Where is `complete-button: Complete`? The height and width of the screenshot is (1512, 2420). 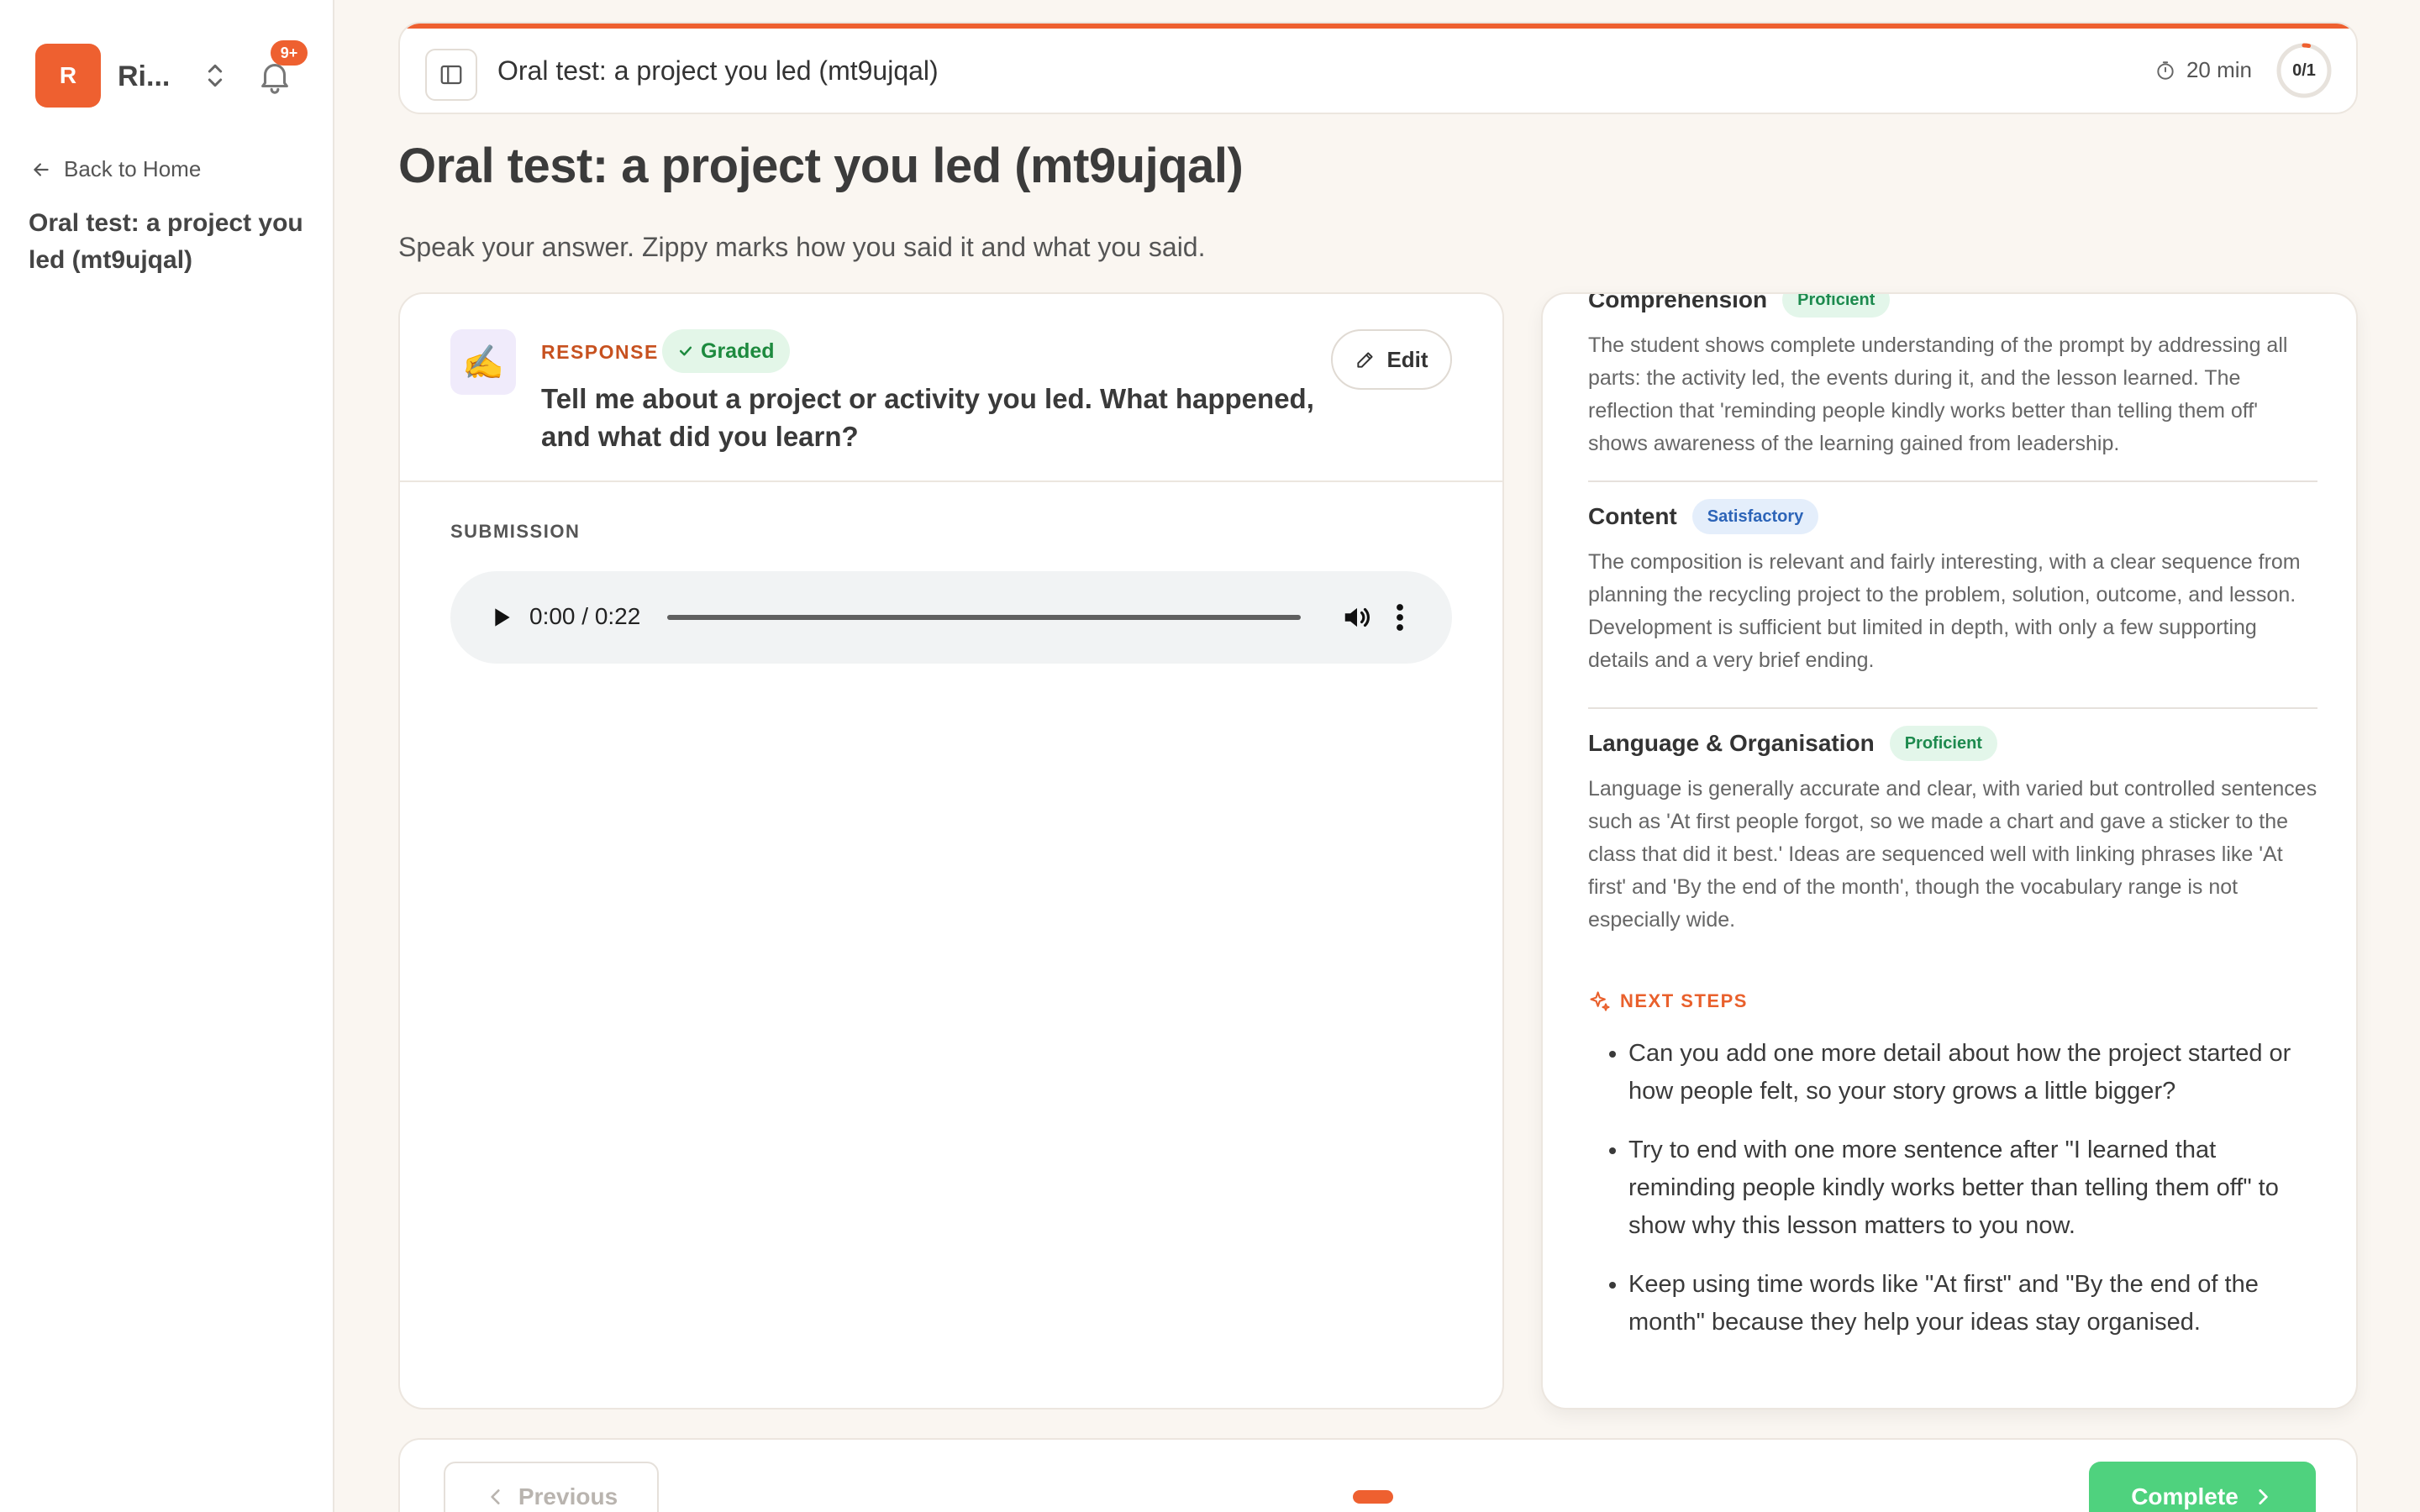
complete-button: Complete is located at coordinates (2203, 1487).